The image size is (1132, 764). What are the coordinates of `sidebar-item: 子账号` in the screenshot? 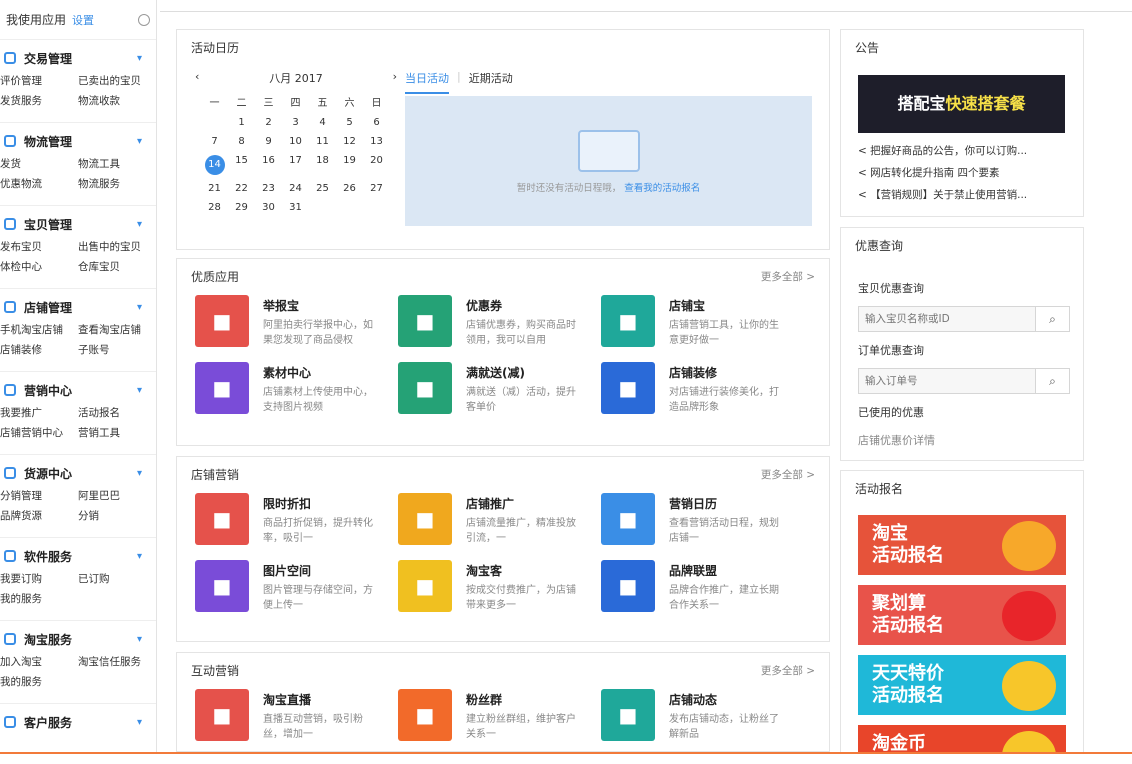 It's located at (114, 349).